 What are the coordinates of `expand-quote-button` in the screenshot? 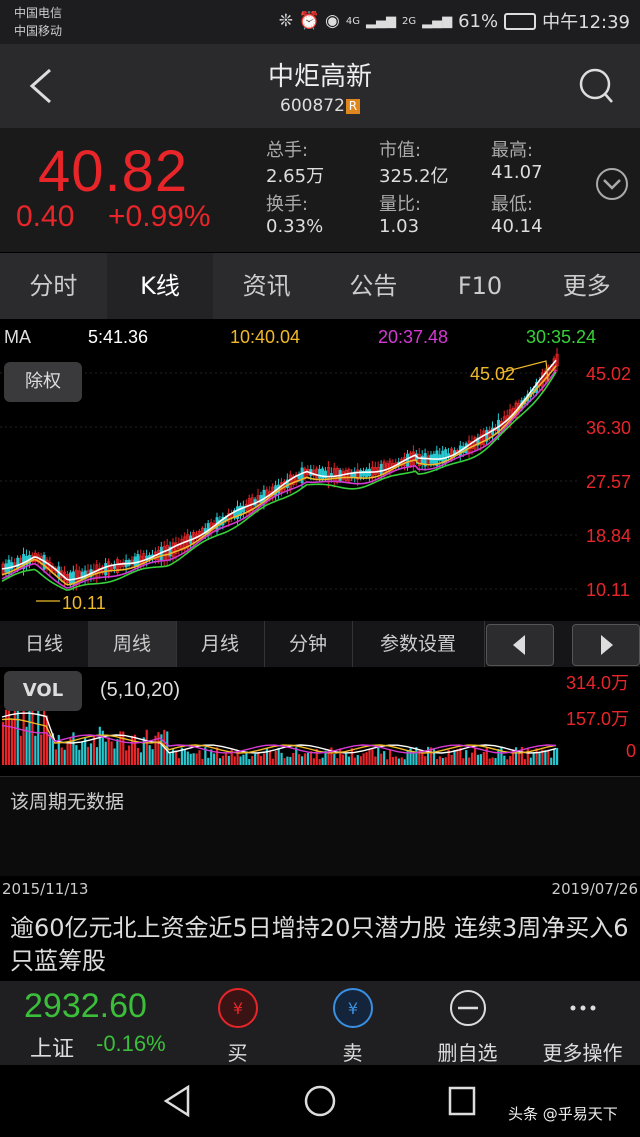 It's located at (612, 186).